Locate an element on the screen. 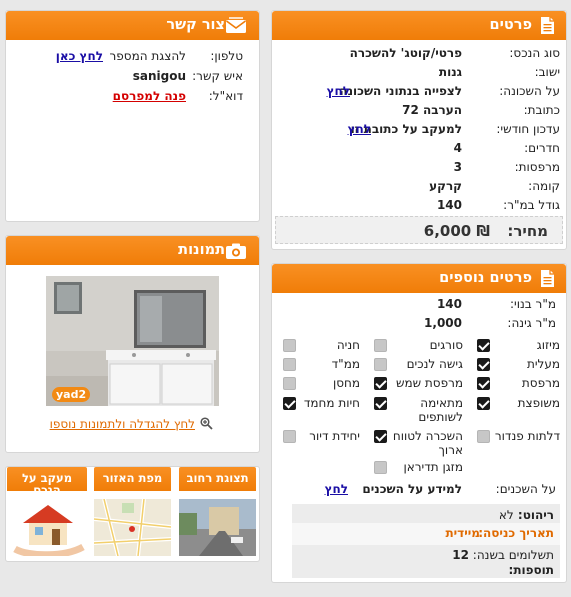 This screenshot has width=571, height=597. price-value: 6,000 ₪ is located at coordinates (456, 231).